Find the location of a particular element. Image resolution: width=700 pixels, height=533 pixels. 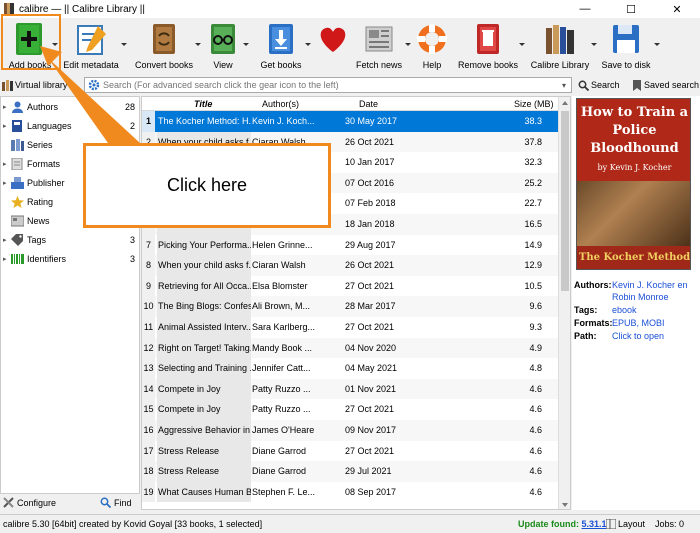

convert-books-dropdown-arrow is located at coordinates (198, 44).